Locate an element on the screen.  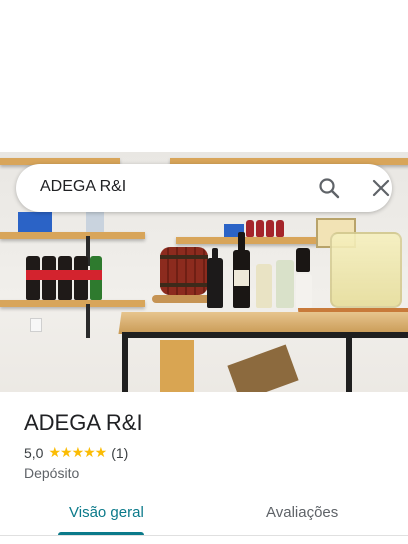
photo-barrel is located at coordinates (184, 271).